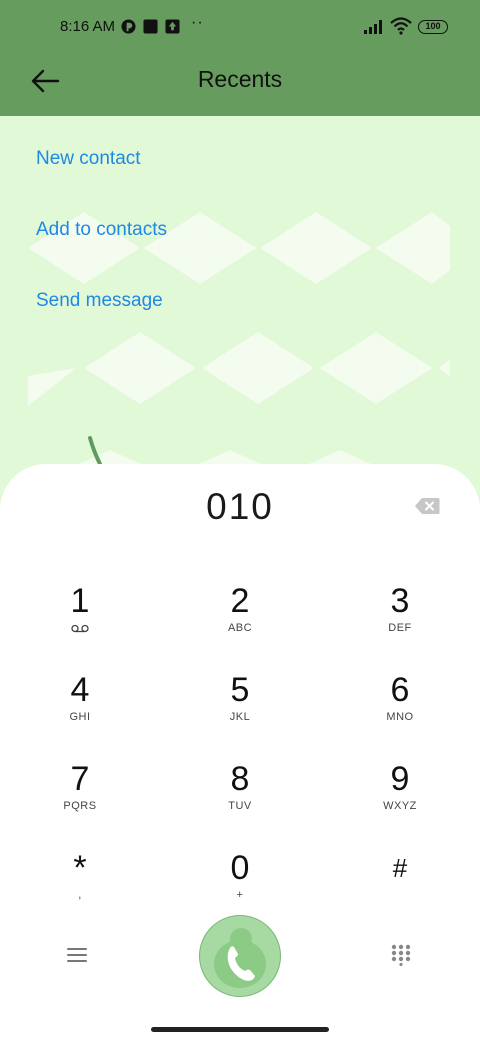  What do you see at coordinates (240, 28) in the screenshot?
I see `status-bar: 8:16 AM ·· 100` at bounding box center [240, 28].